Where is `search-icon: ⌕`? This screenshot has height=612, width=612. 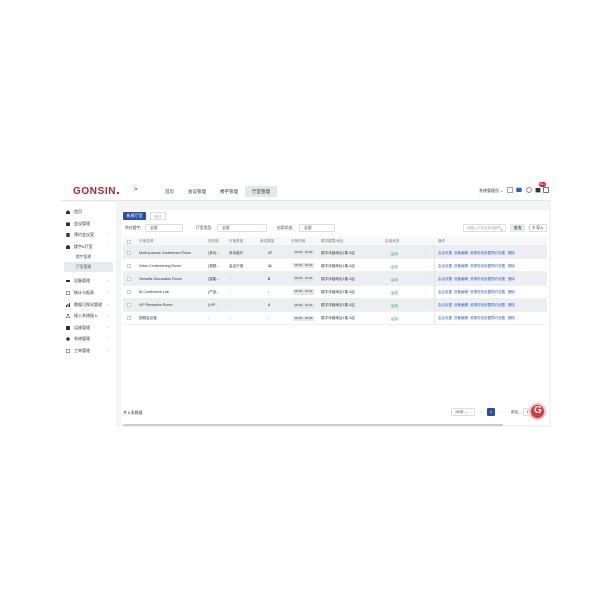
search-icon: ⌕ is located at coordinates (502, 229).